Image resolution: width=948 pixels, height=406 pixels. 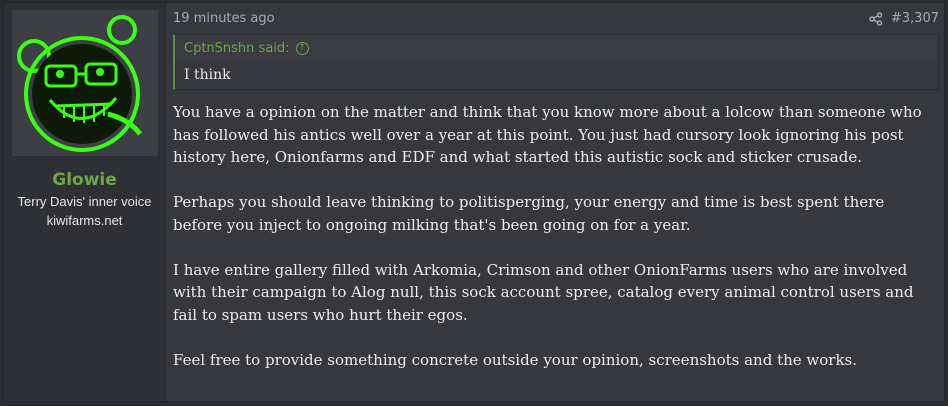 What do you see at coordinates (84, 220) in the screenshot?
I see `user-site: kiwifarms.net` at bounding box center [84, 220].